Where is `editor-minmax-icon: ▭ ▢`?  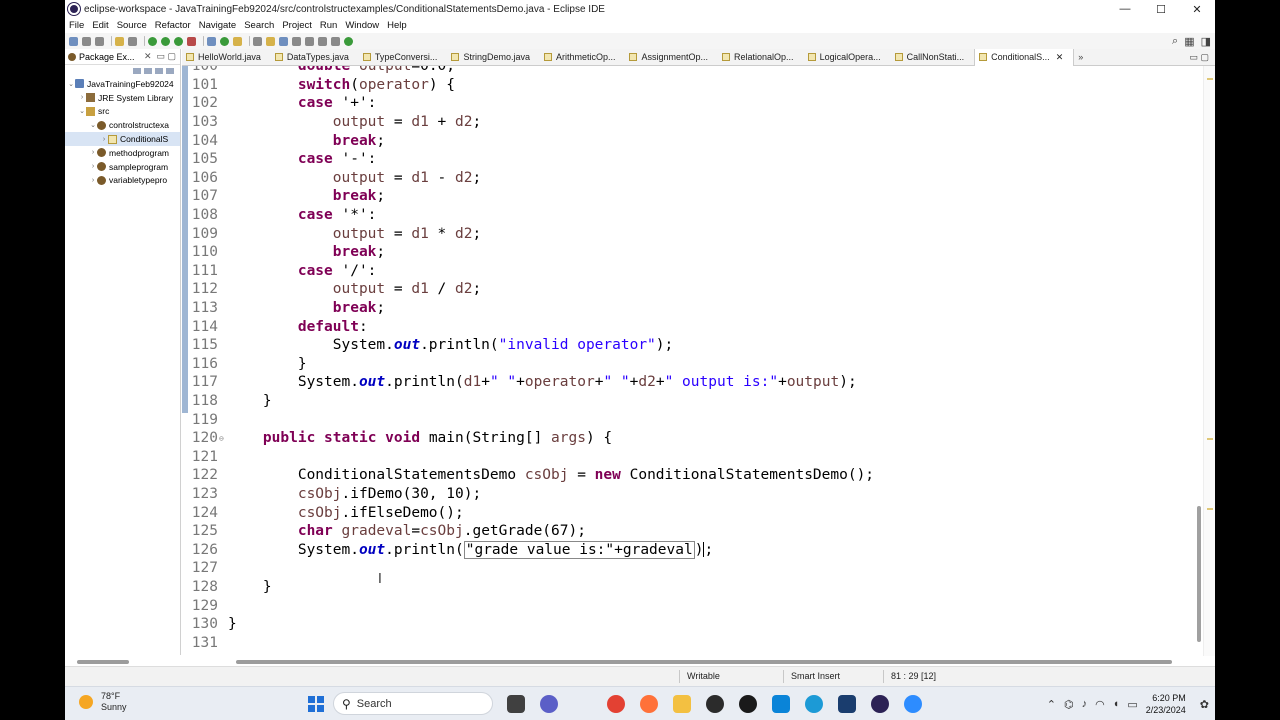 editor-minmax-icon: ▭ ▢ is located at coordinates (1199, 57).